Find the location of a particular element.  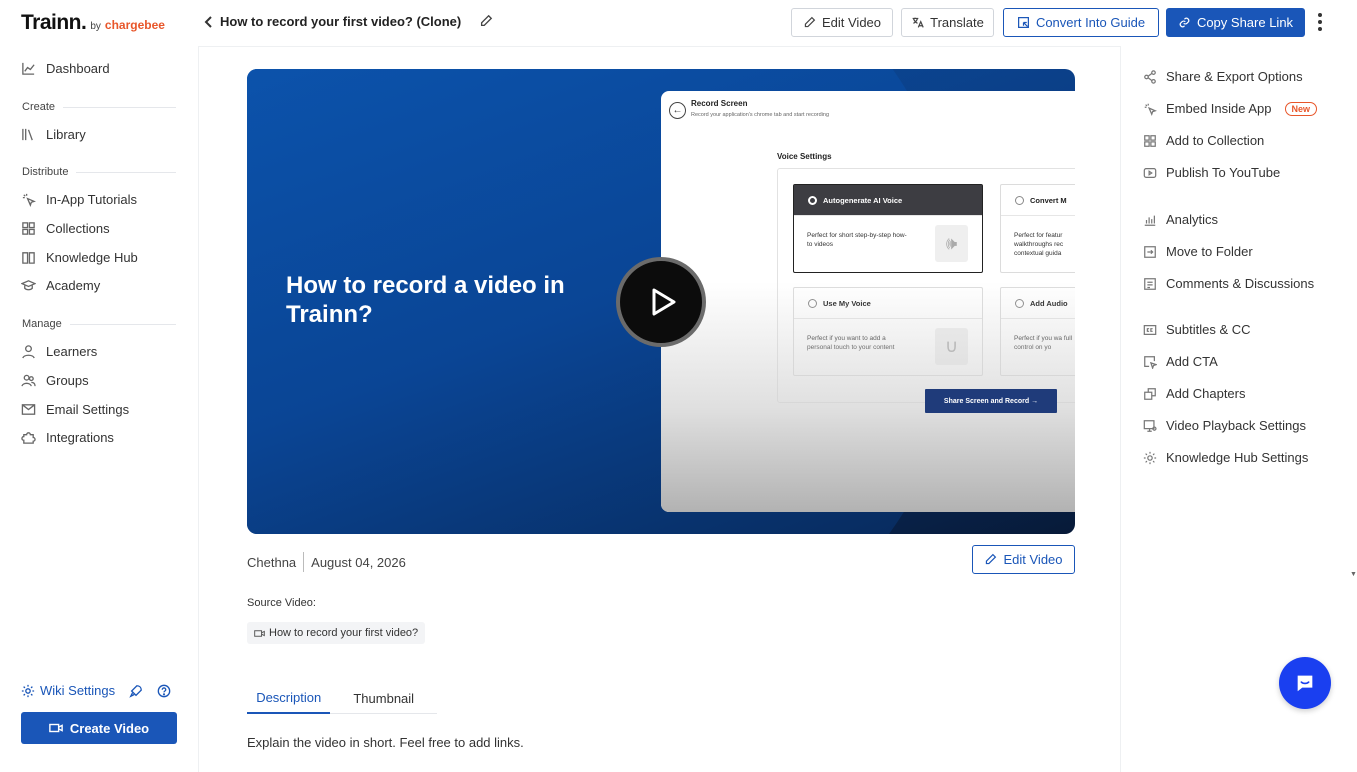

publish-to-youtube: Publish To YouTube is located at coordinates (1211, 172).